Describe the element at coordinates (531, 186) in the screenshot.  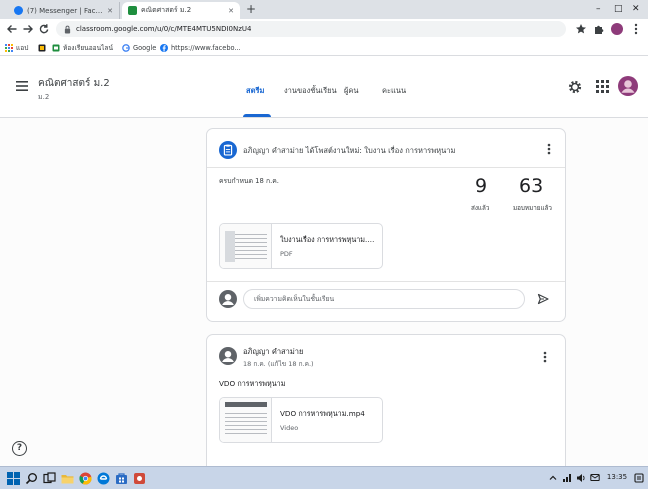
I see `assigned-count: 63` at that location.